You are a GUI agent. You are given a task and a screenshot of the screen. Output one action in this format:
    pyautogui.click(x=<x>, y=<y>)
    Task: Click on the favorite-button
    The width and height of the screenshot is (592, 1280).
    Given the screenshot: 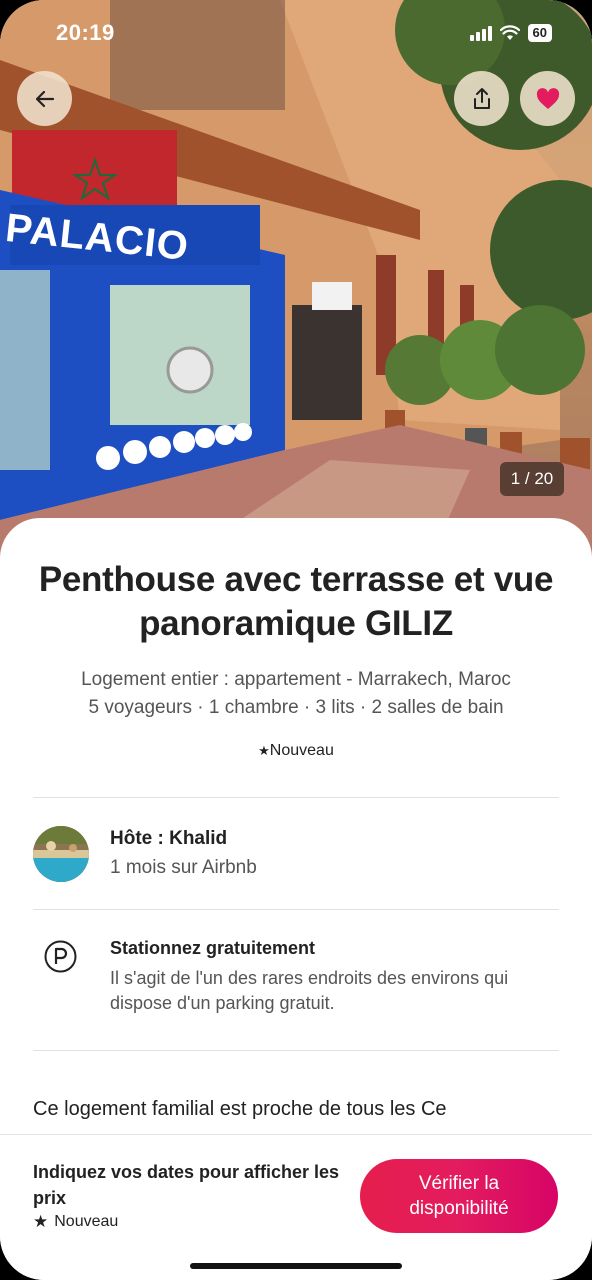 What is the action you would take?
    pyautogui.click(x=547, y=98)
    